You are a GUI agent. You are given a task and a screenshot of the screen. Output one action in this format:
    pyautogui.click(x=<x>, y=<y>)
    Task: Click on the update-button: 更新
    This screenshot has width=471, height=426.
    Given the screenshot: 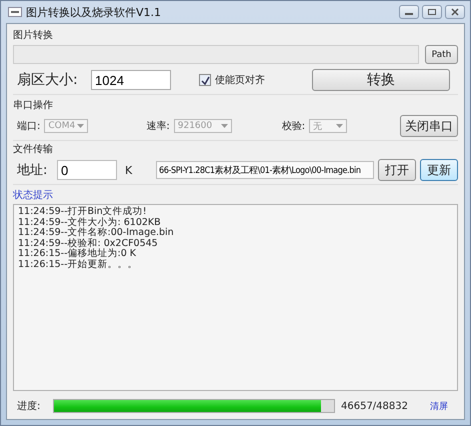 What is the action you would take?
    pyautogui.click(x=439, y=170)
    